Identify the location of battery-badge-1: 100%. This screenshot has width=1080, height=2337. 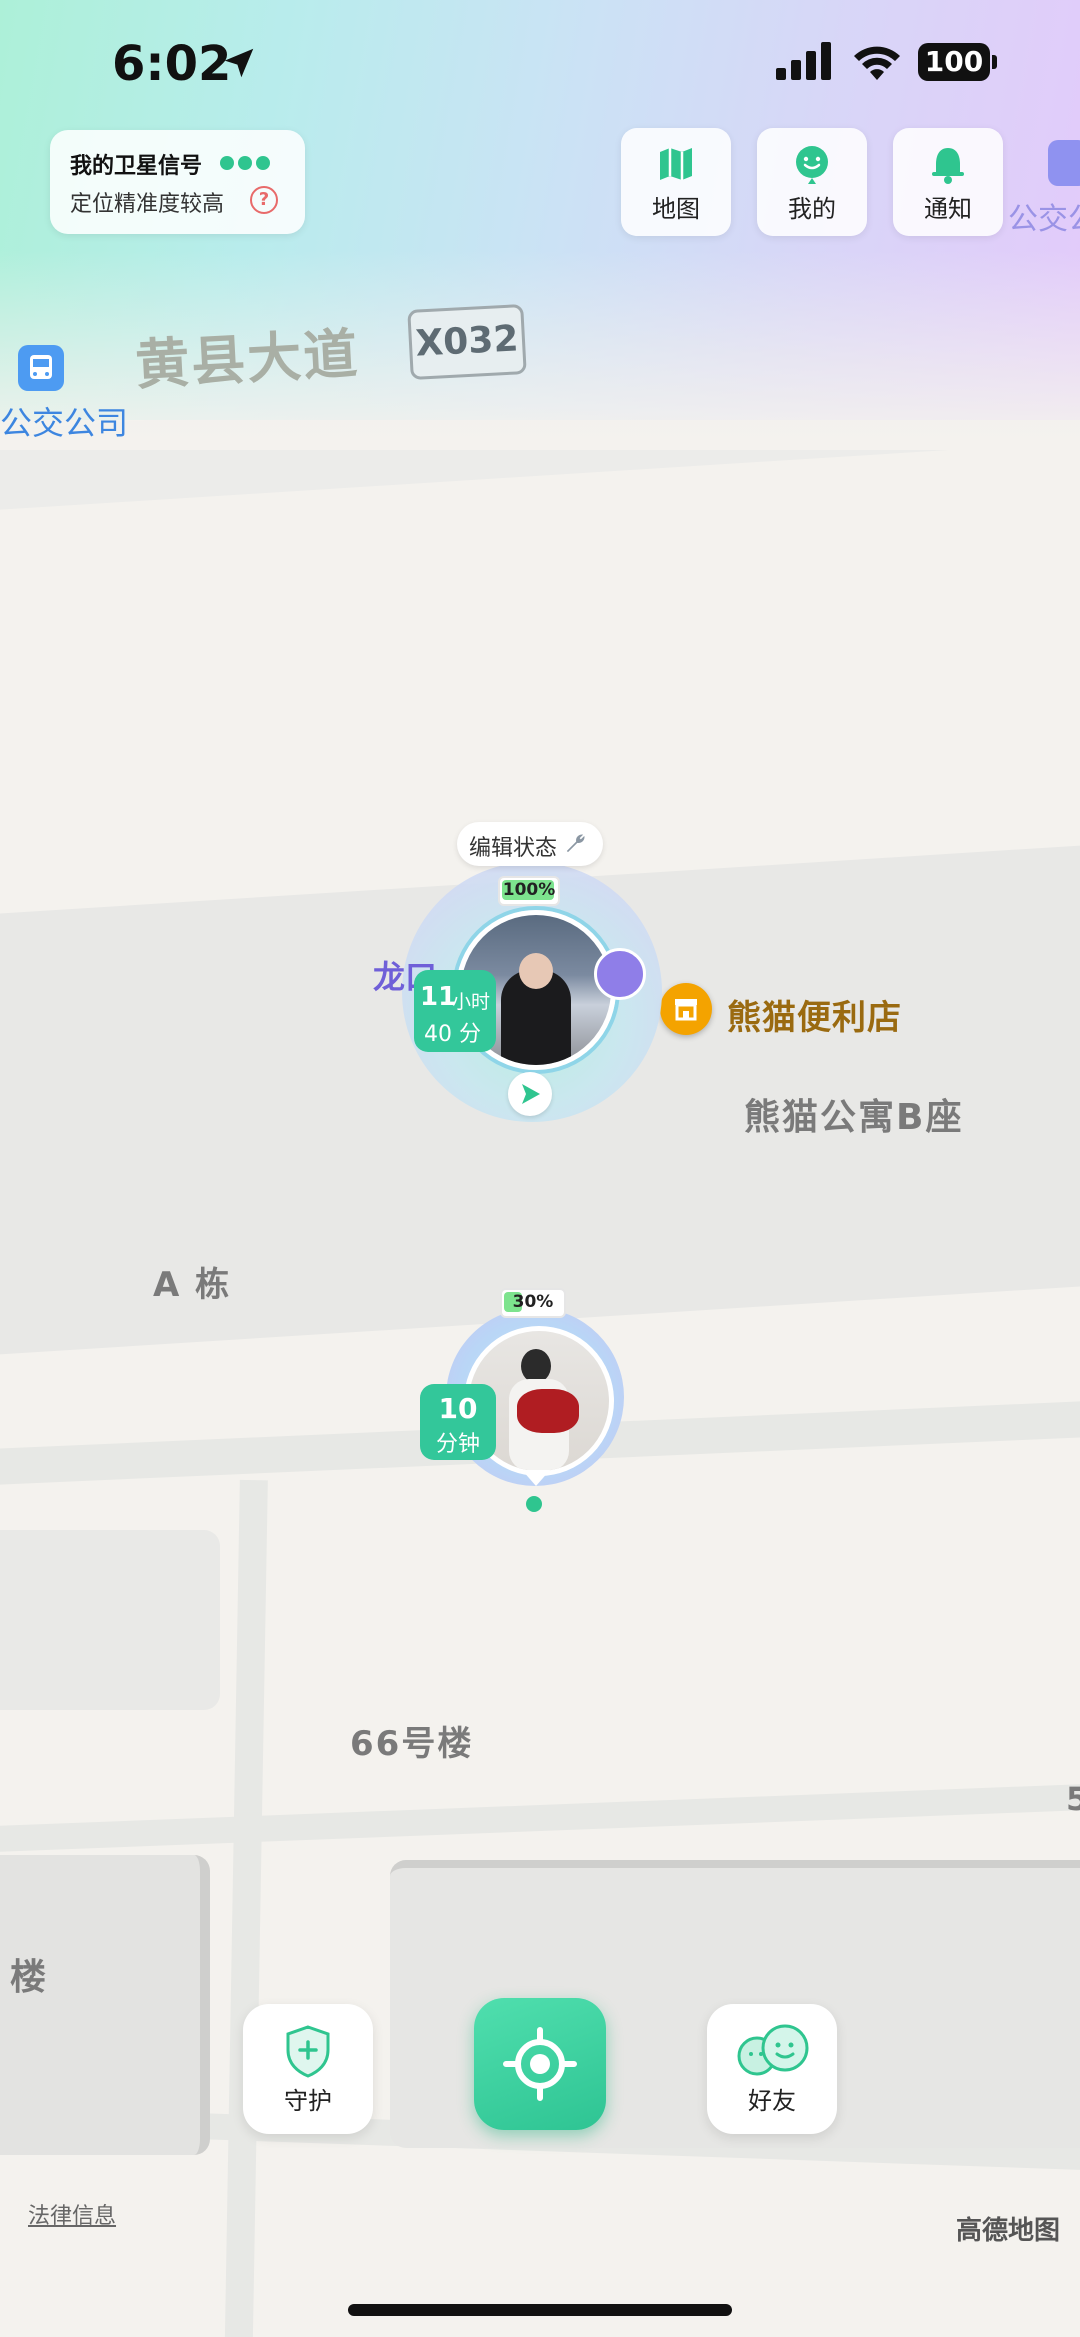
(529, 891).